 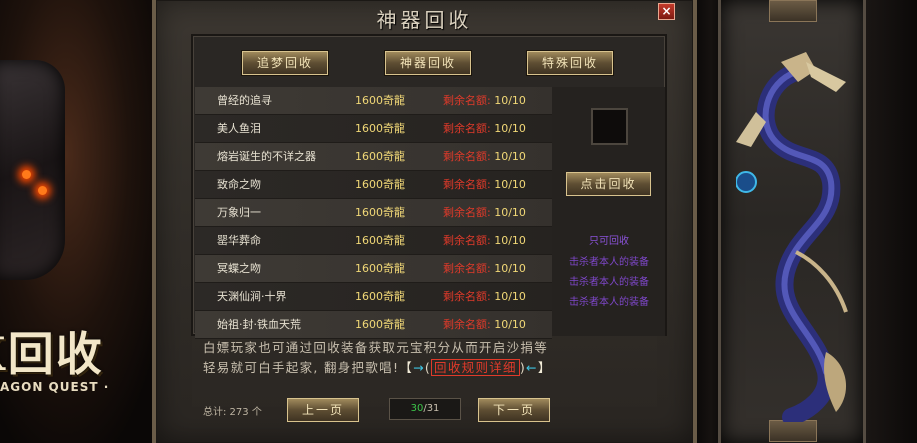 I want to click on item-name: 罂华葬命, so click(x=239, y=240).